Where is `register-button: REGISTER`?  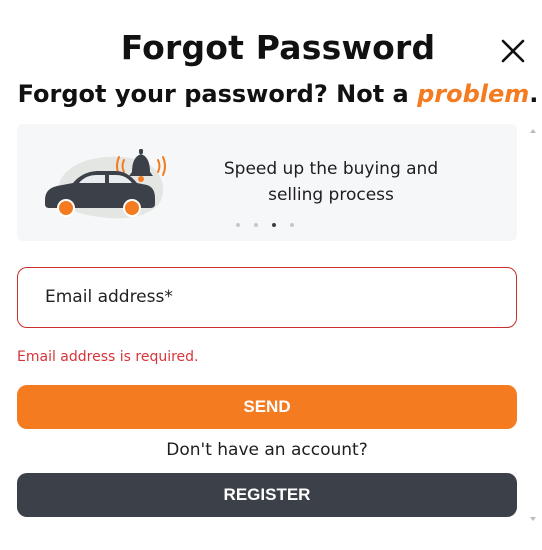
register-button: REGISTER is located at coordinates (267, 495).